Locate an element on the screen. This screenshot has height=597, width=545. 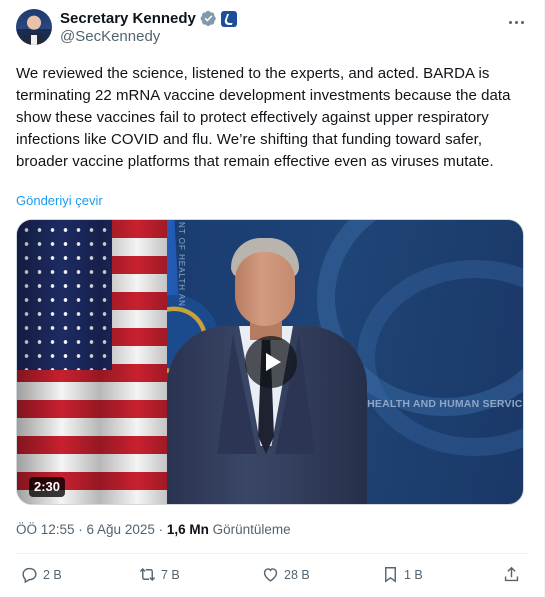
verified-badge-icon is located at coordinates (208, 18).